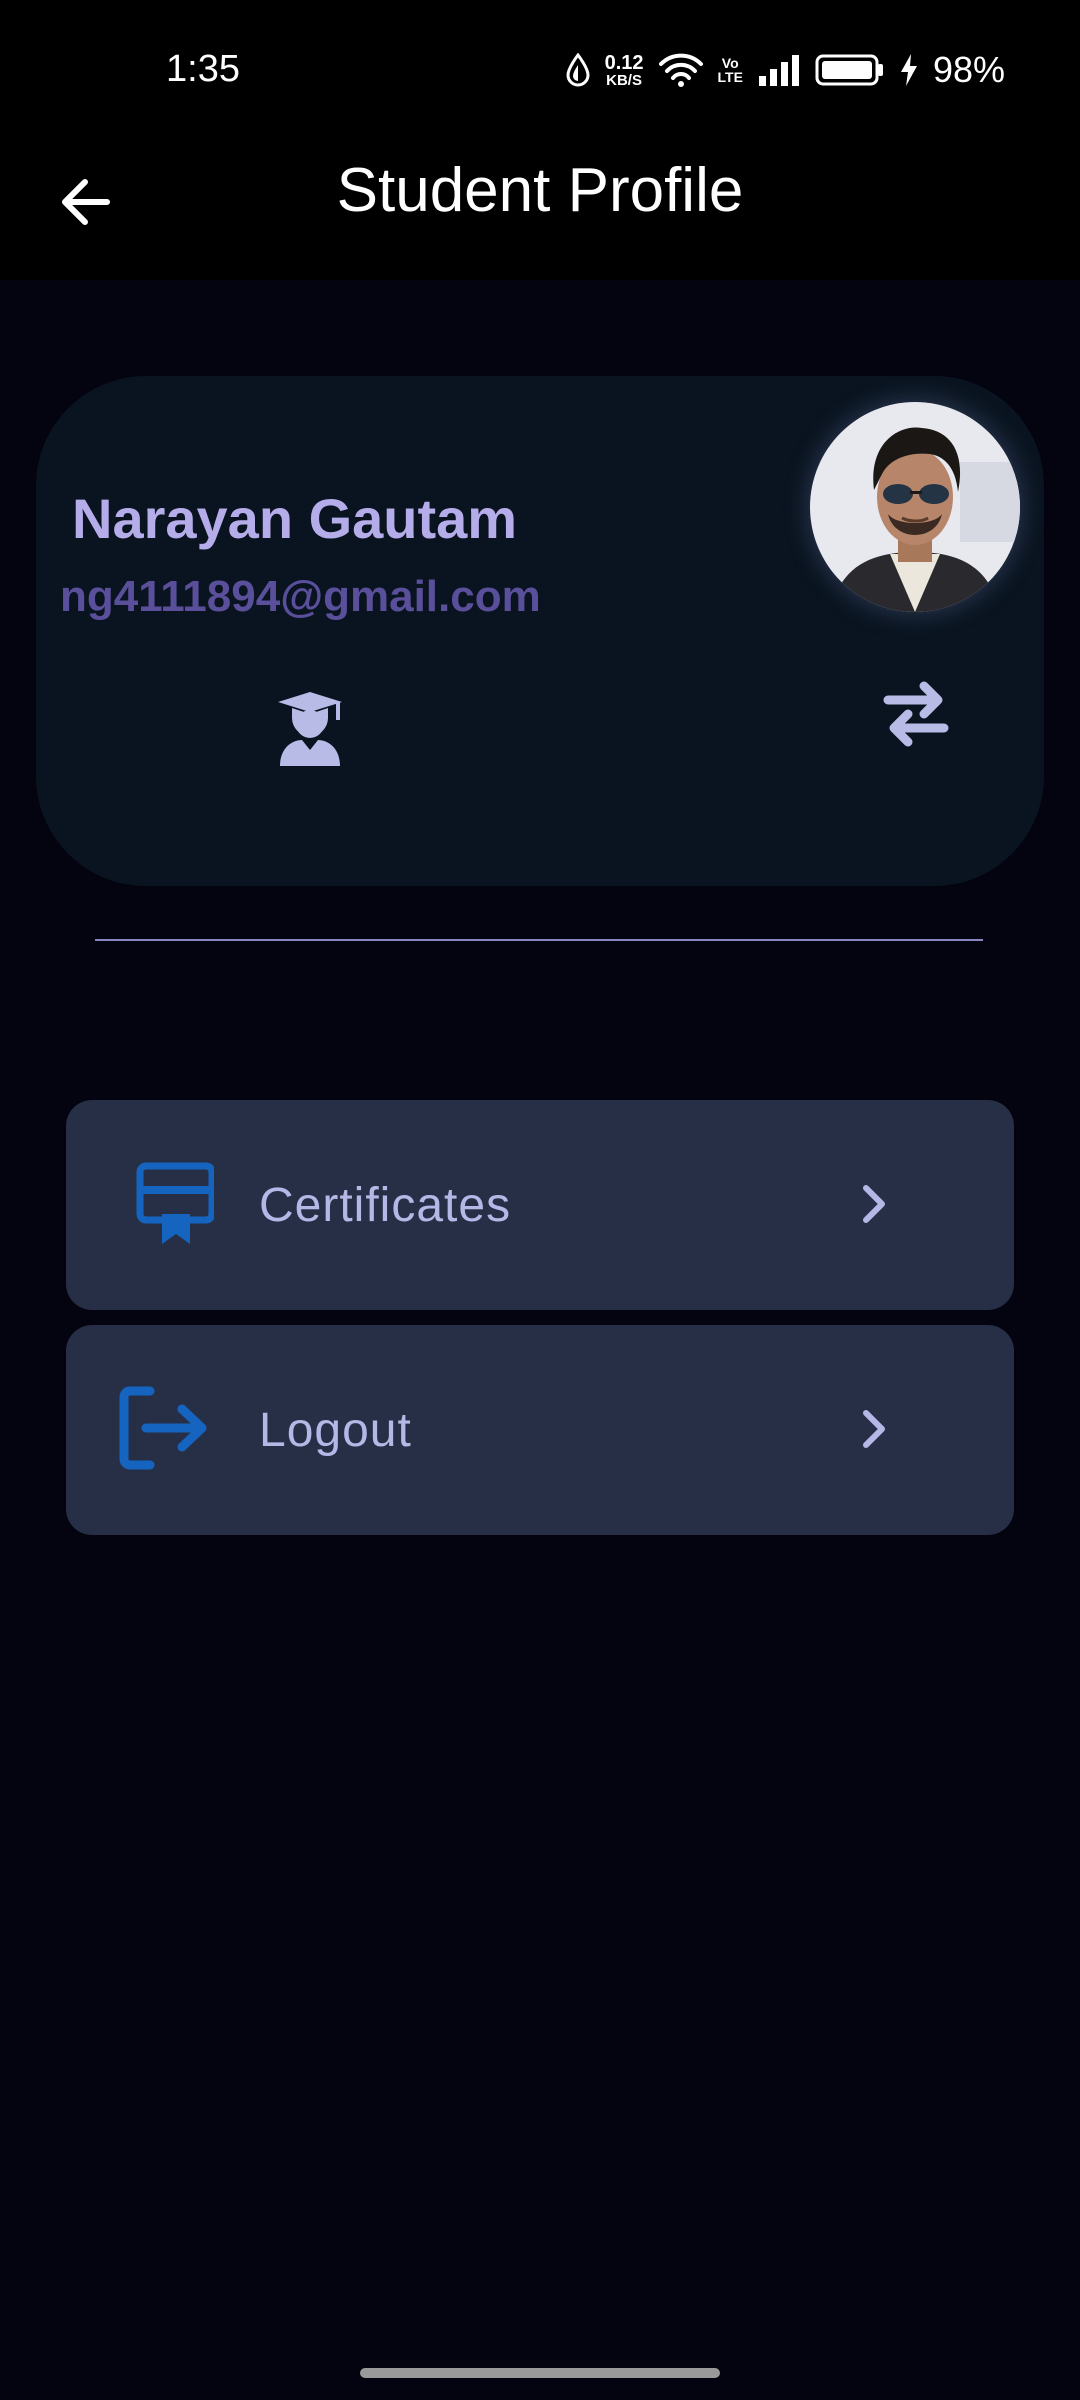  What do you see at coordinates (540, 1430) in the screenshot?
I see `logout-menu-item: Logout` at bounding box center [540, 1430].